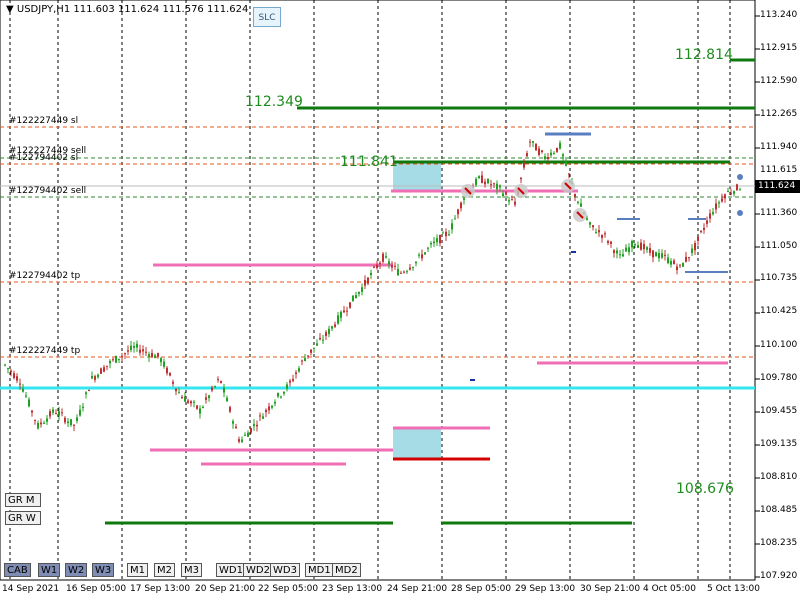 This screenshot has width=800, height=600. Describe the element at coordinates (417, 177) in the screenshot. I see `resistance-zone` at that location.